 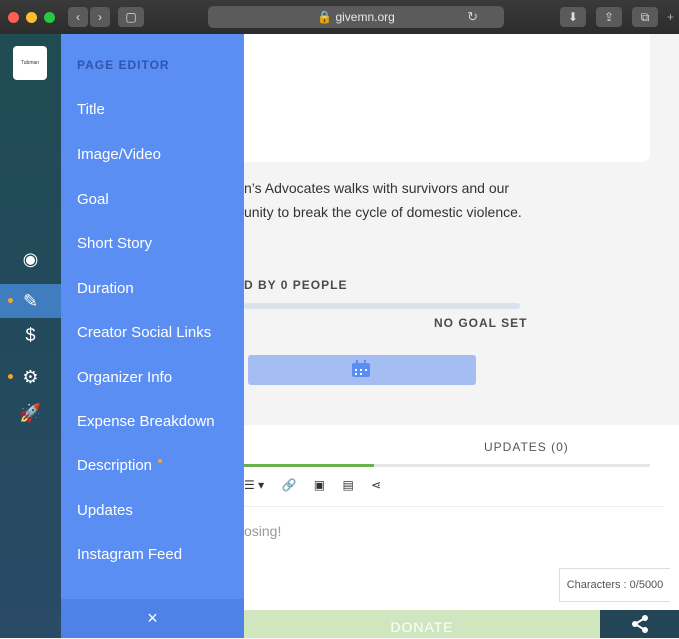 What do you see at coordinates (144, 332) in the screenshot?
I see `menu-item-creator-social-links: Creator Social Links` at bounding box center [144, 332].